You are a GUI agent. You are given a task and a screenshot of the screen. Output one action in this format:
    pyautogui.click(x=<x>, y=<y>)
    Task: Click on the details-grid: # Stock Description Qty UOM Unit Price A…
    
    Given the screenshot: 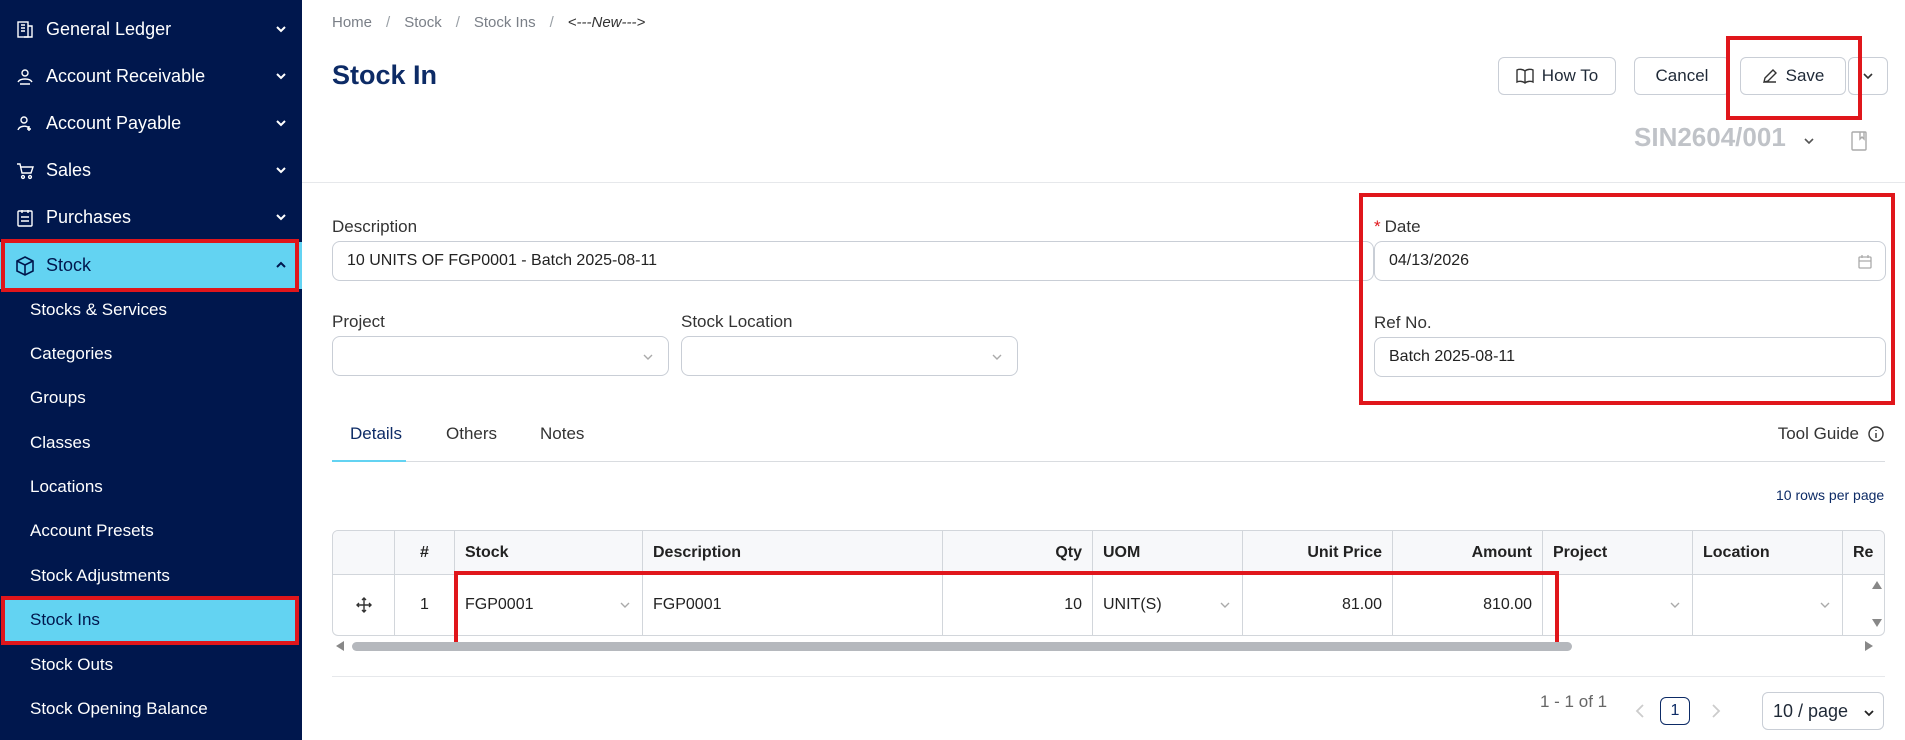 What is the action you would take?
    pyautogui.click(x=1108, y=583)
    